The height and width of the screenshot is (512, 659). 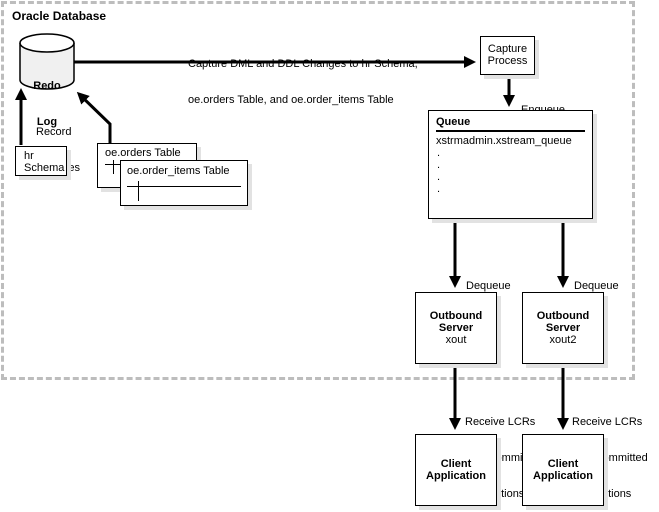 What do you see at coordinates (113, 167) in the screenshot?
I see `orders-table-vline` at bounding box center [113, 167].